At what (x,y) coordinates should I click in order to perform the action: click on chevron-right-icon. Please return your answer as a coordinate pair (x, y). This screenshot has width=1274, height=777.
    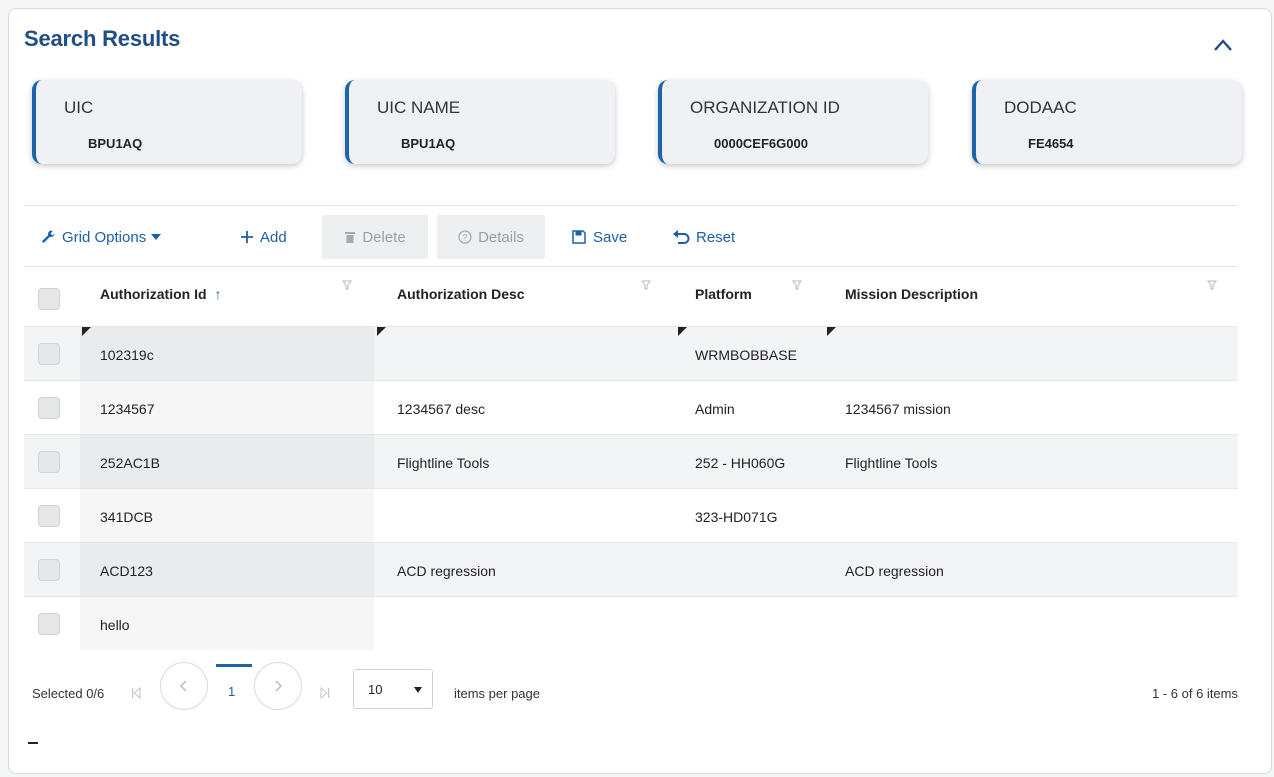
    Looking at the image, I should click on (278, 686).